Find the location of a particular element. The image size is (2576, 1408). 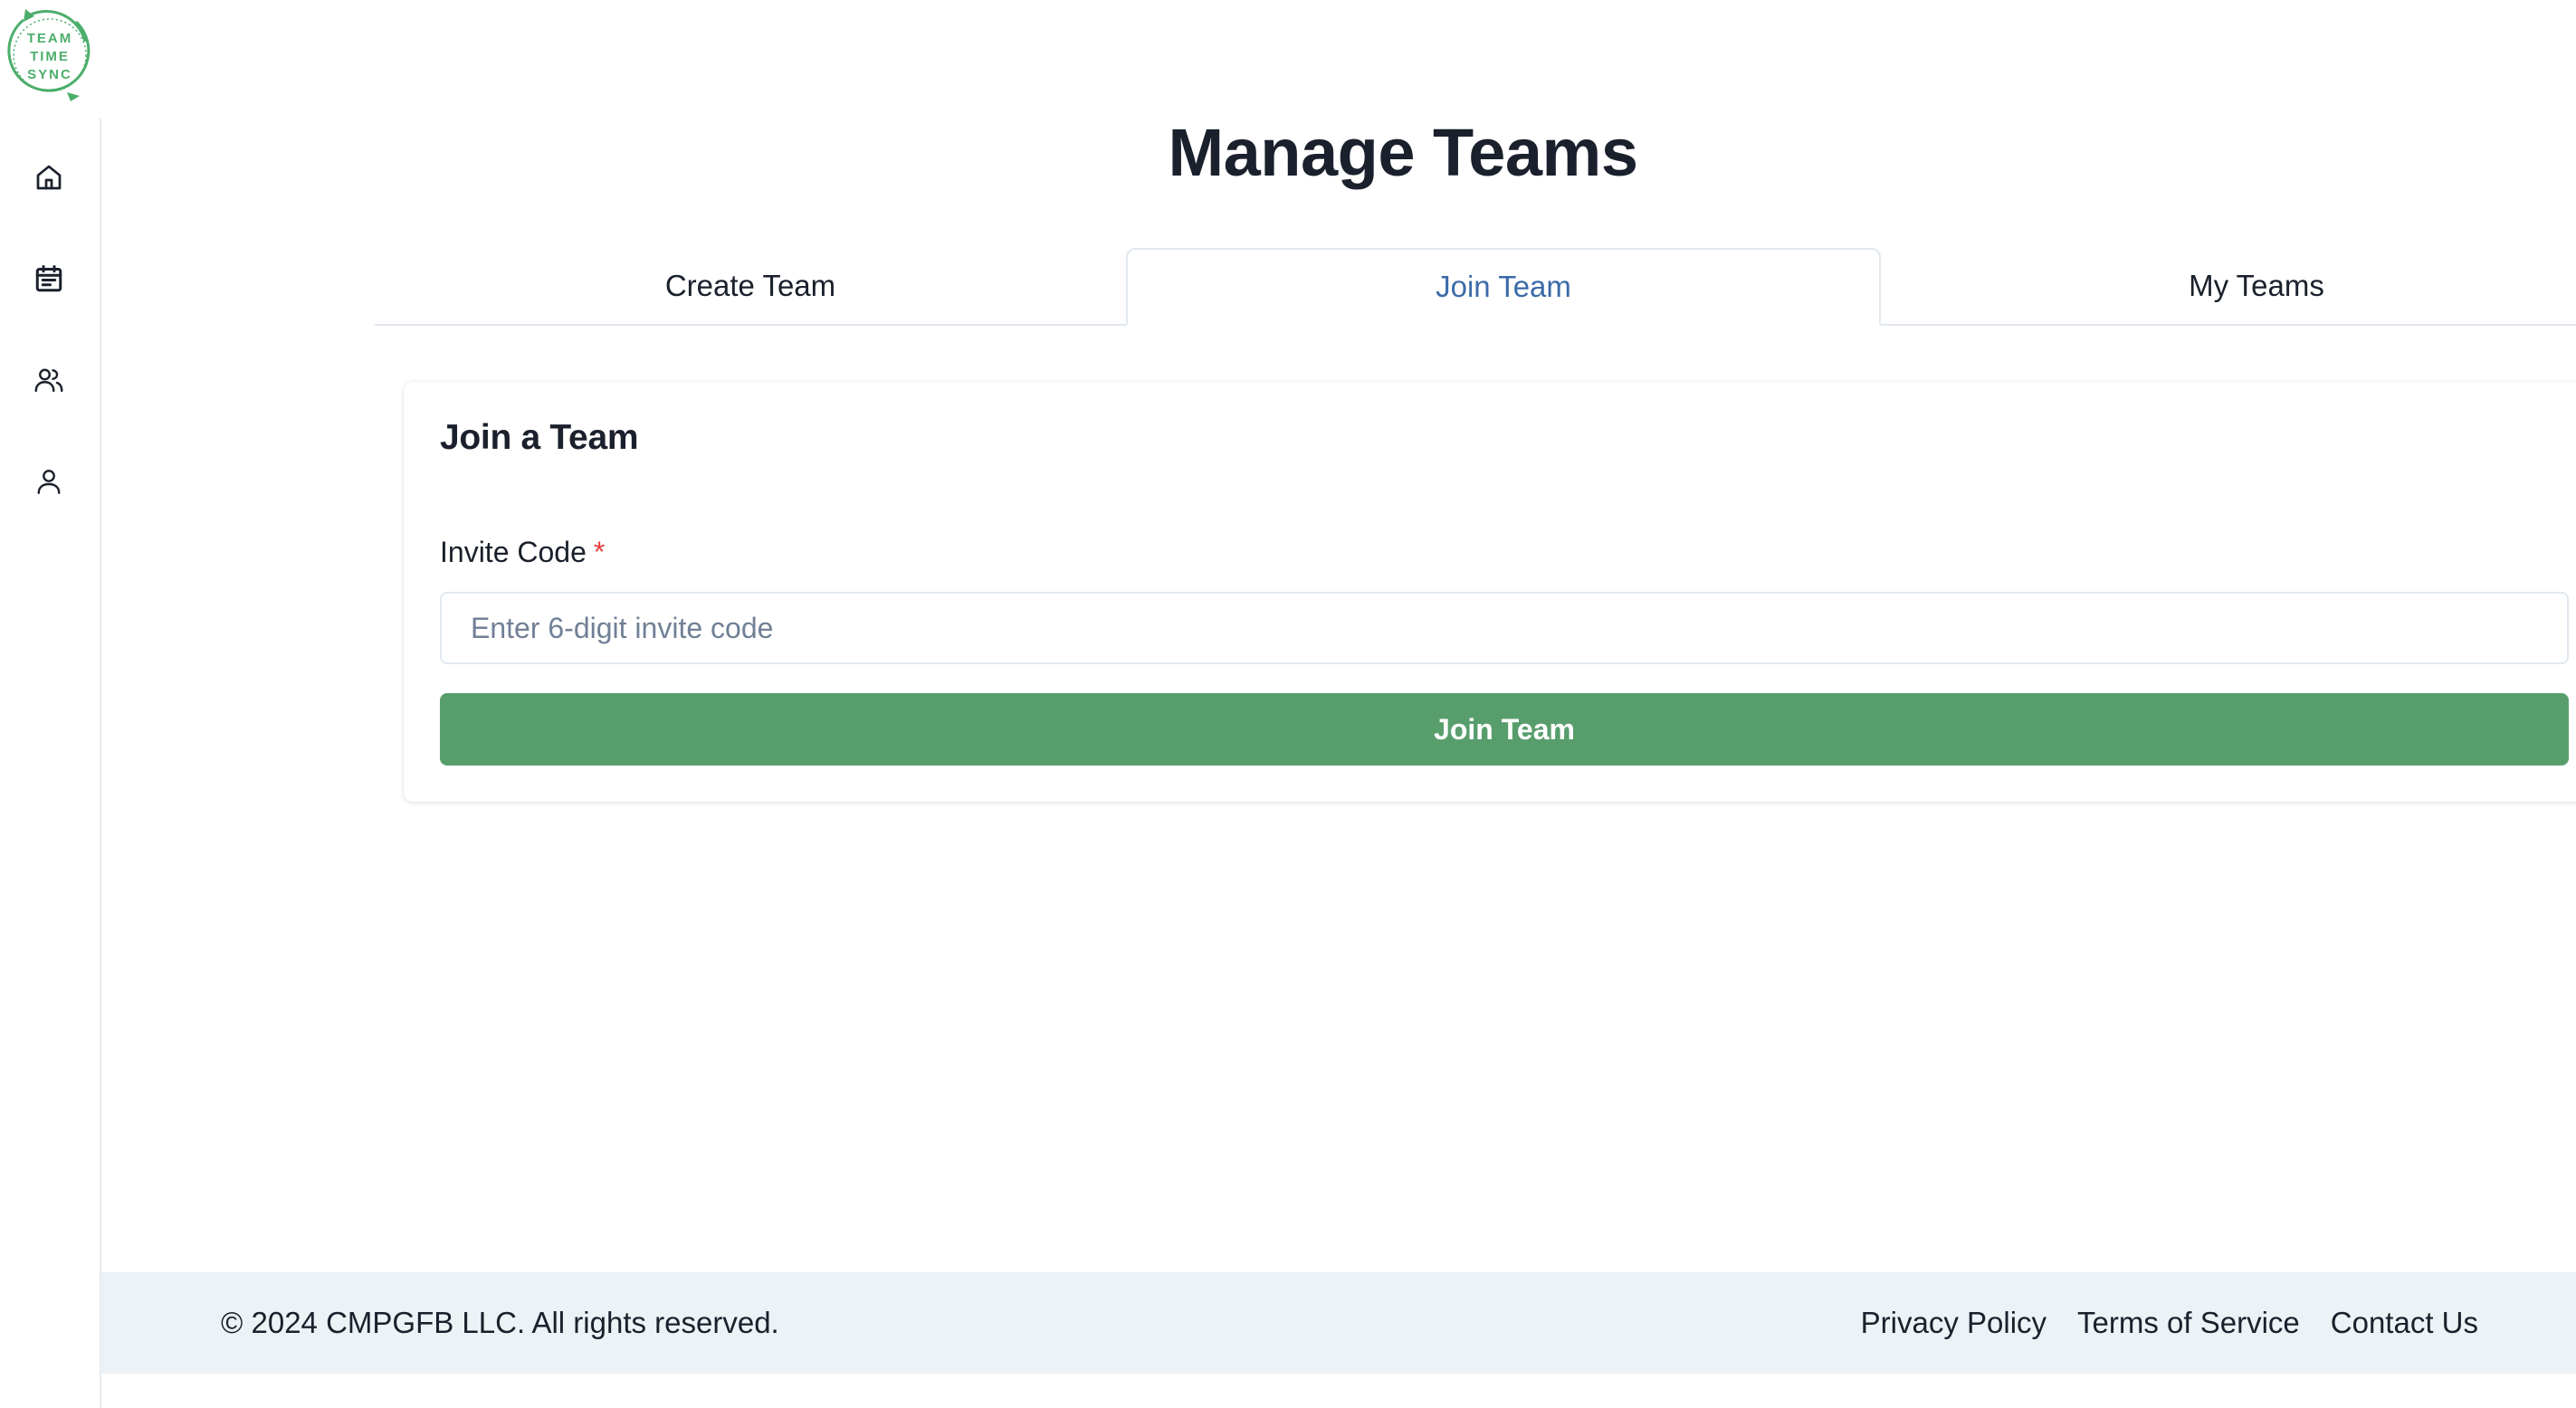

invite-code-input is located at coordinates (1504, 628).